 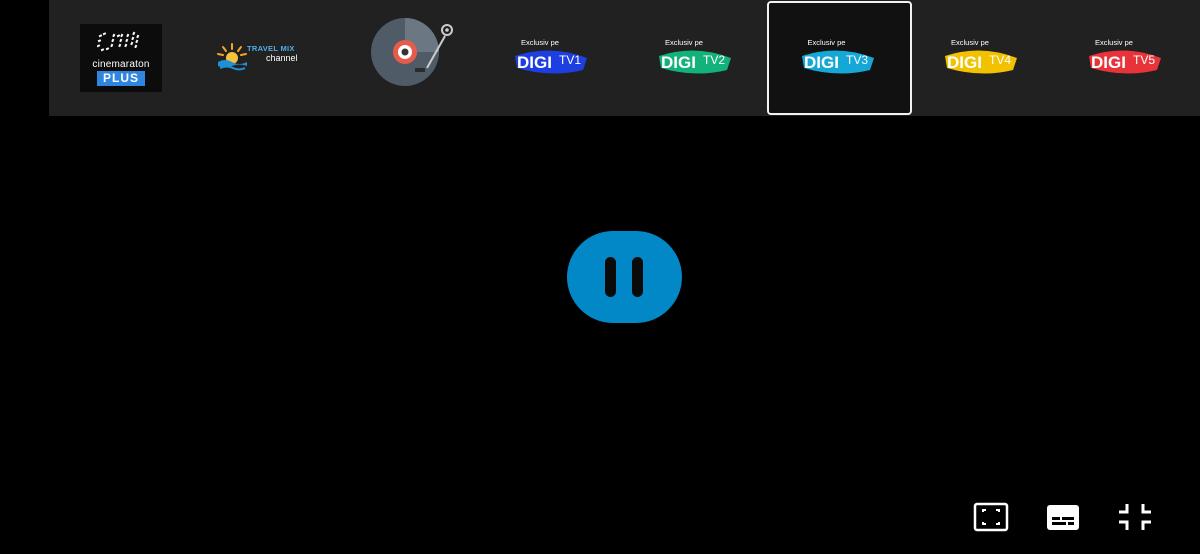 I want to click on digi-tv5-logo: Exclusiv pe DIGI TV5, so click(x=1127, y=58).